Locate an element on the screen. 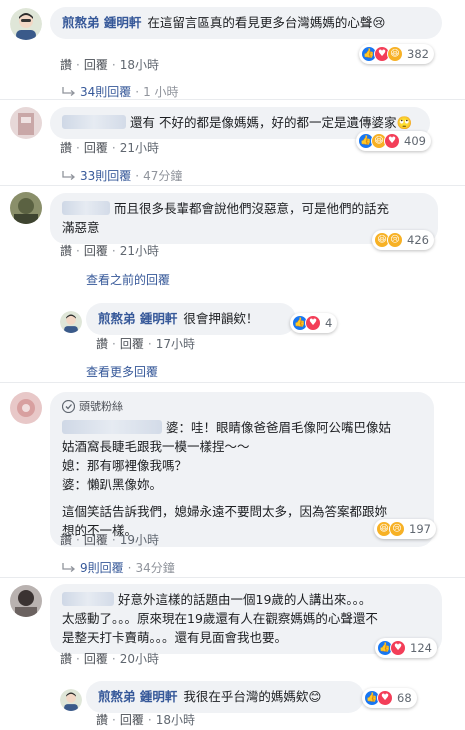  comment-bubble: 煎熬弟 鍾明軒 在這留言區真的看見更多台灣媽媽的心聲😢 is located at coordinates (246, 23).